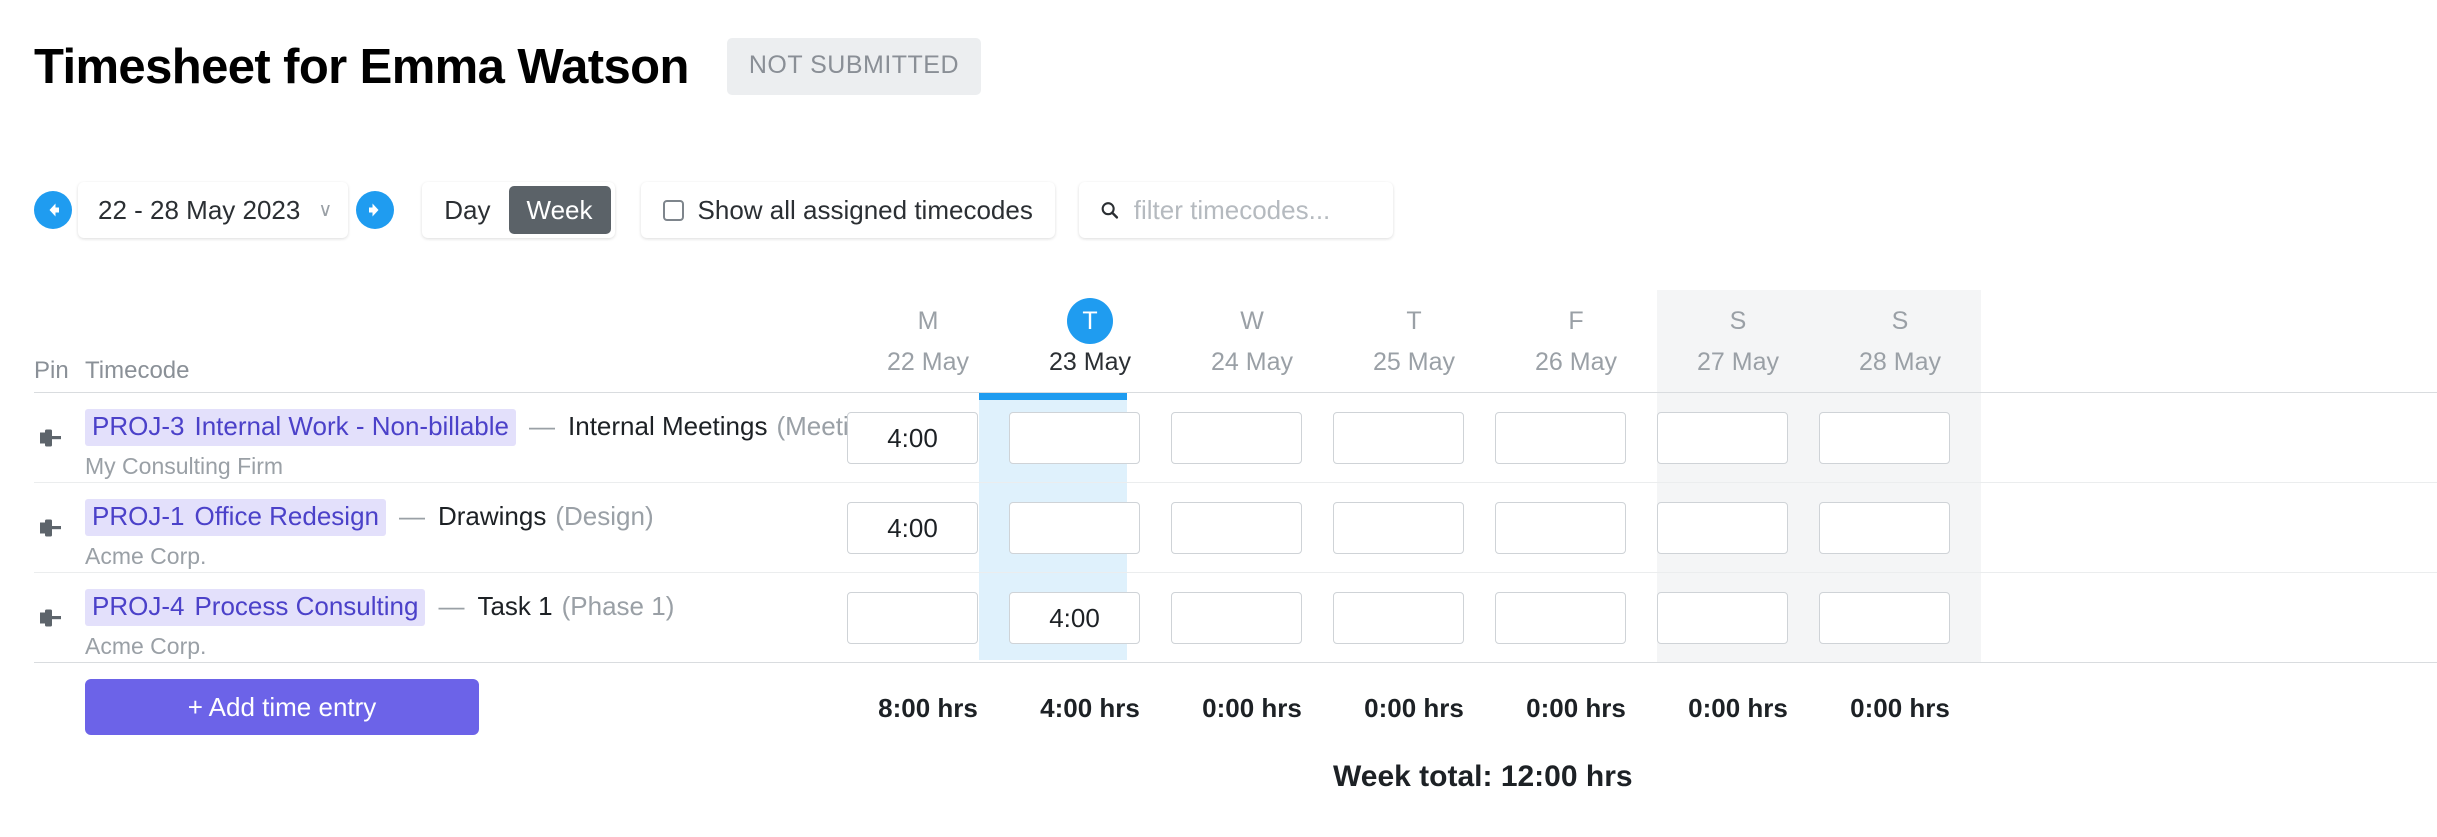 The height and width of the screenshot is (837, 2437). Describe the element at coordinates (1414, 321) in the screenshot. I see `day-letter: T` at that location.